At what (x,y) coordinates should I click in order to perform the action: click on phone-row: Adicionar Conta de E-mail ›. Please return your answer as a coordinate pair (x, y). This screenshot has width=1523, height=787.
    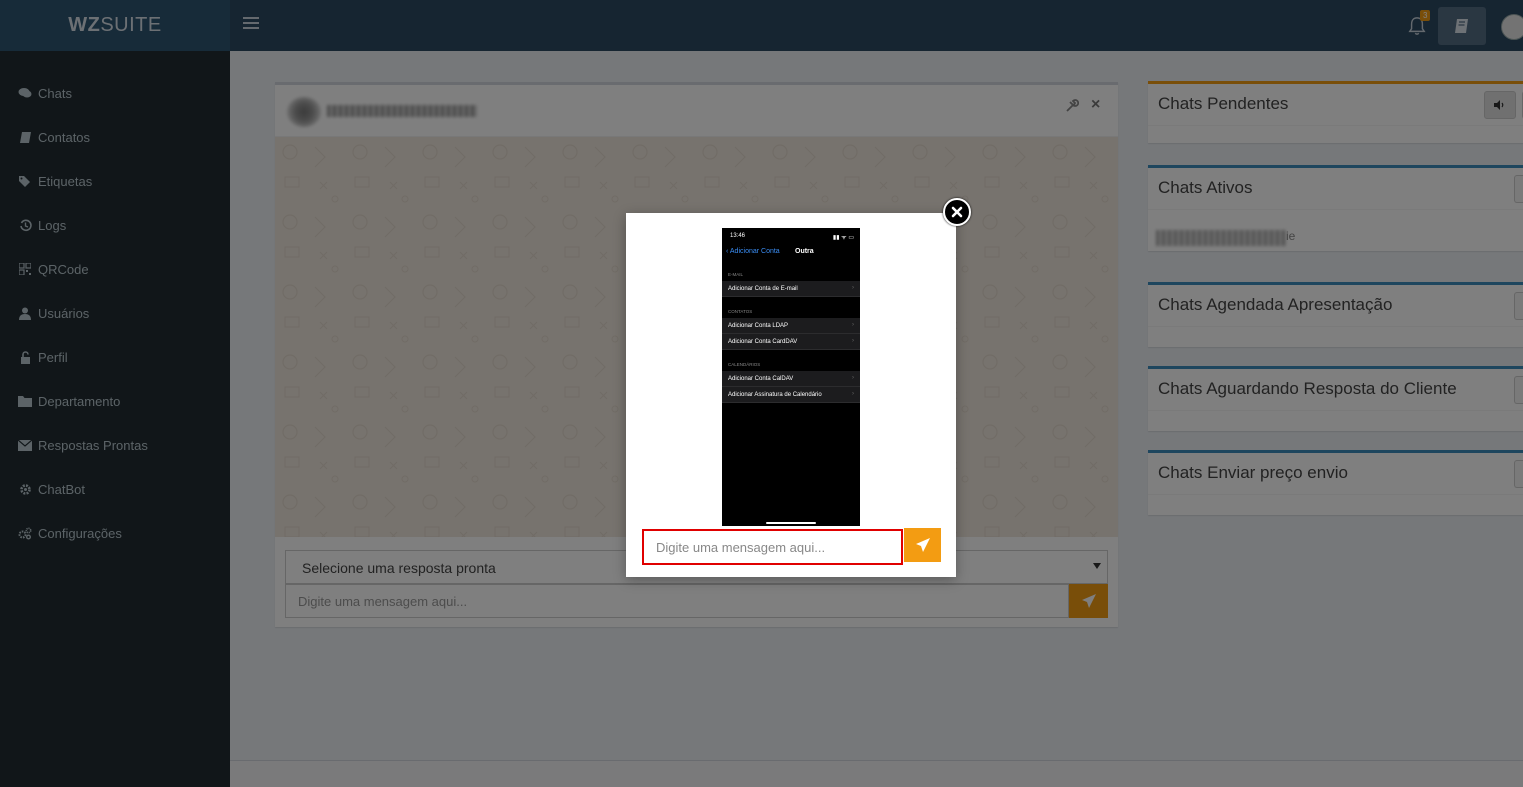
    Looking at the image, I should click on (791, 289).